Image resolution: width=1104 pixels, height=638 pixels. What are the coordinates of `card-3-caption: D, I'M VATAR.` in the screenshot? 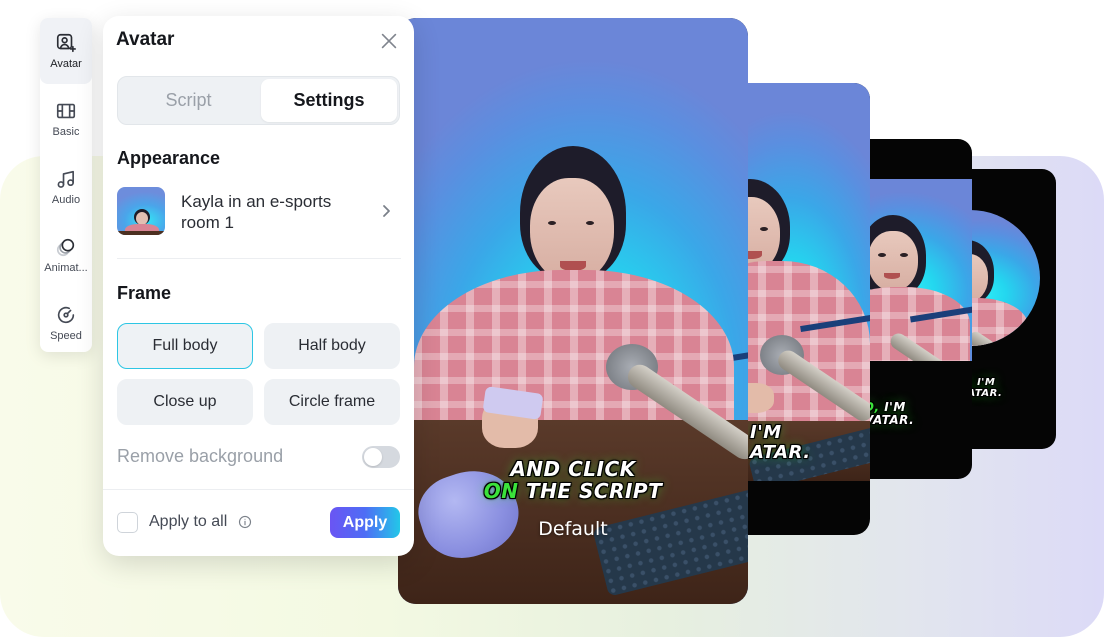 It's located at (889, 414).